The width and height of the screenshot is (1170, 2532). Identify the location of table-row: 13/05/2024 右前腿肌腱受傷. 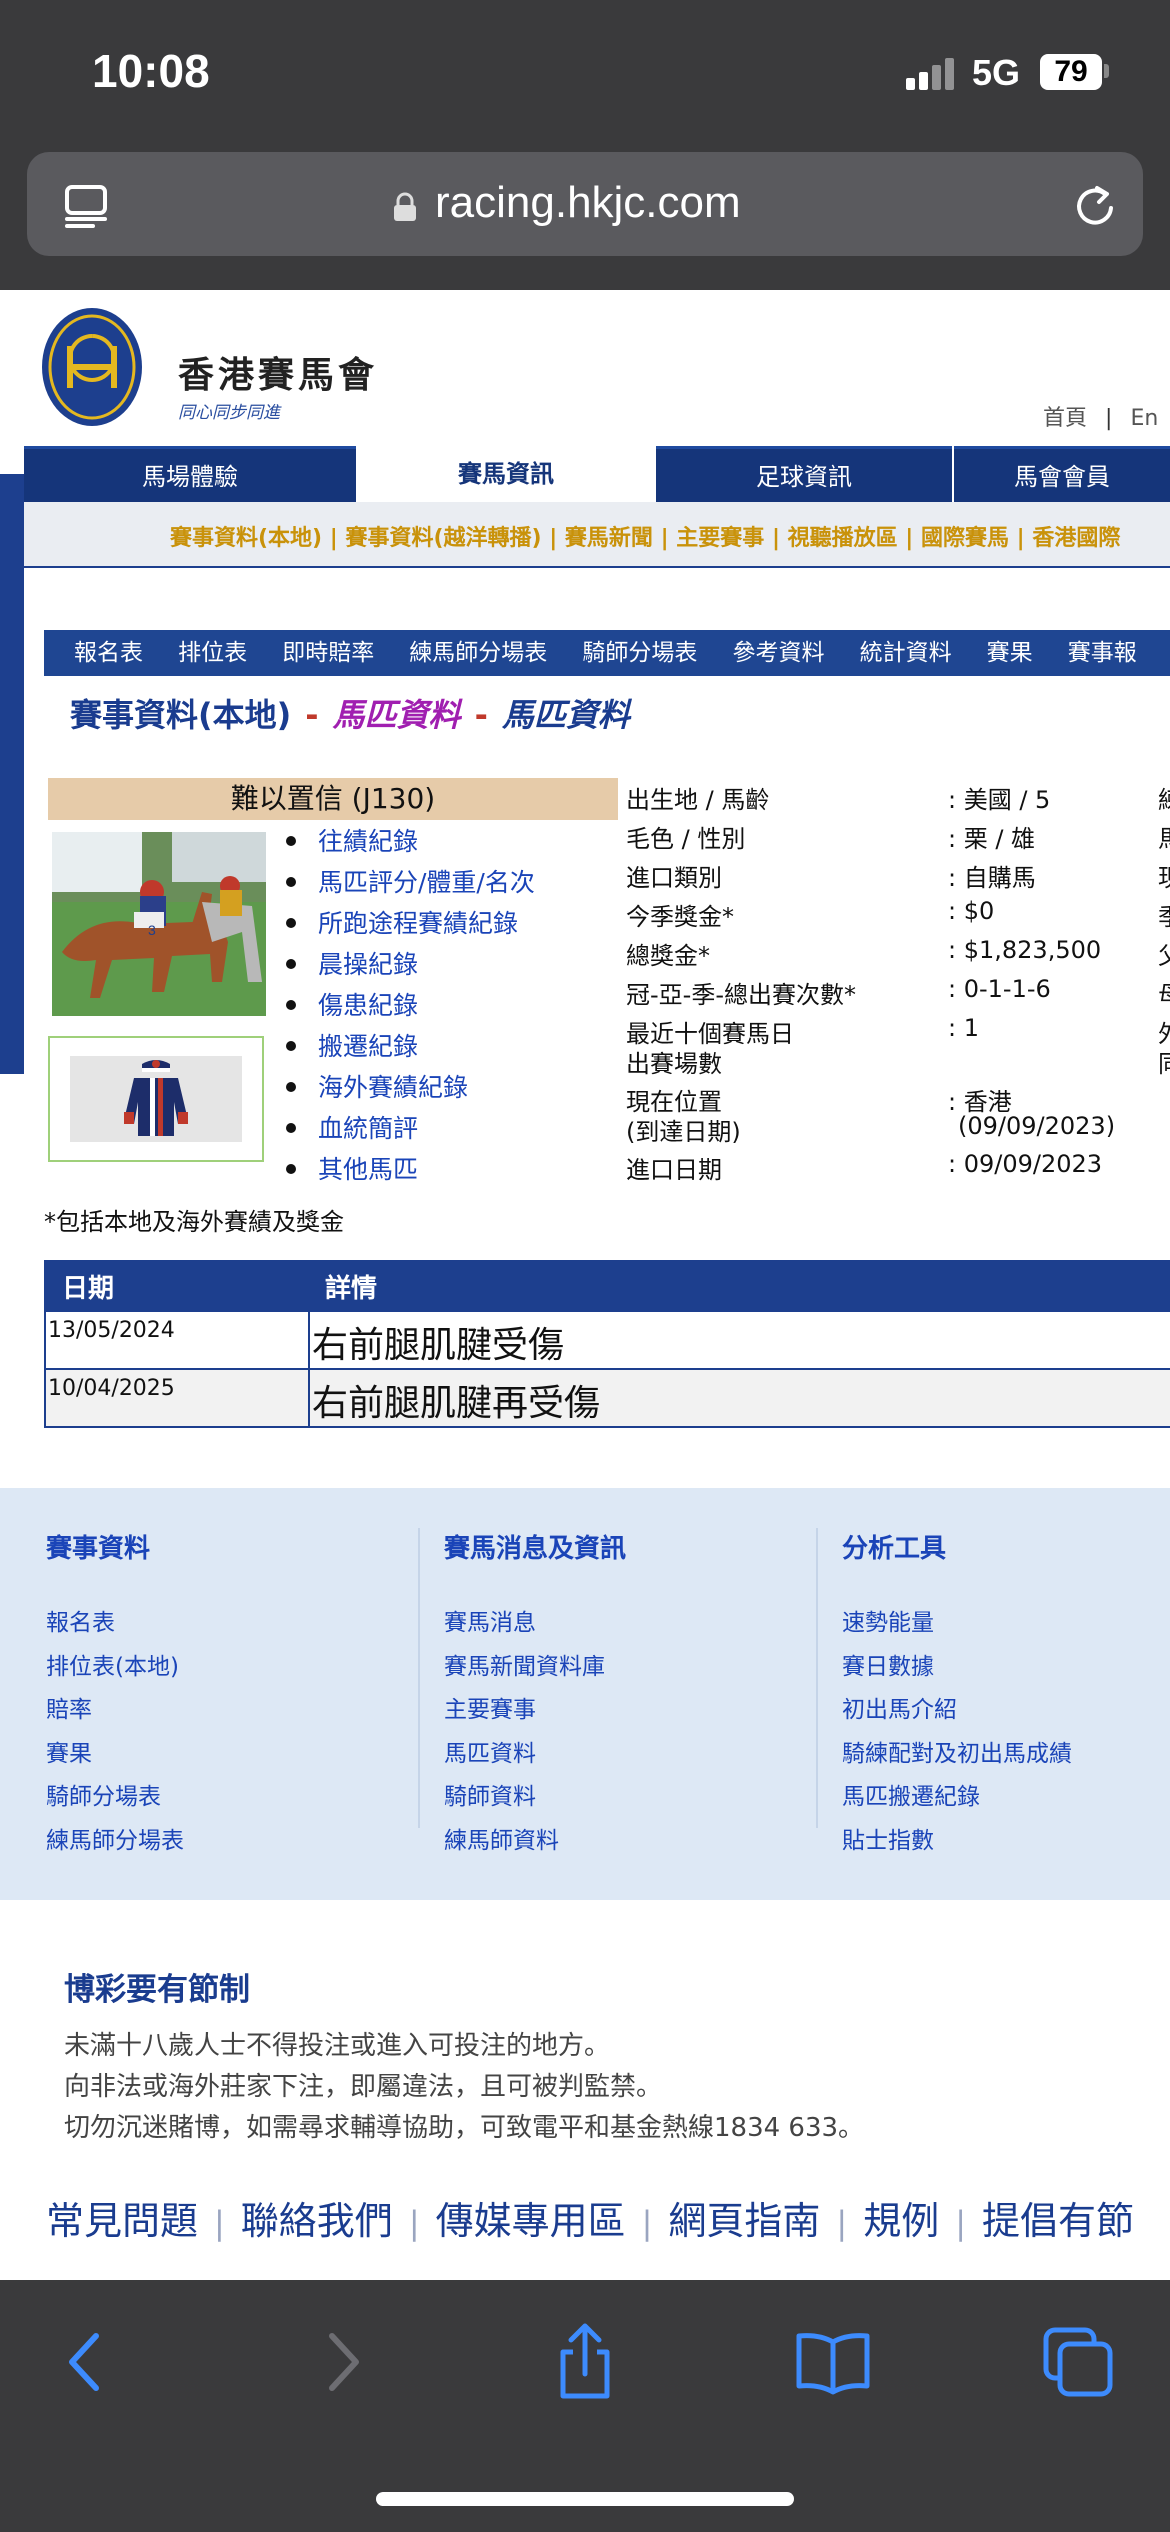
(607, 1339).